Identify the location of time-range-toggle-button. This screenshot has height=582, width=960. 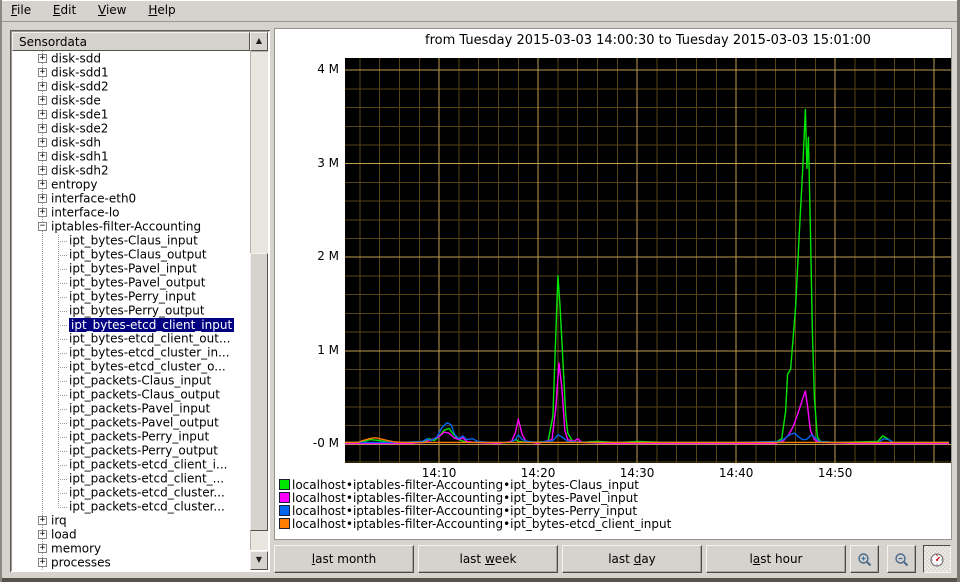
(937, 559).